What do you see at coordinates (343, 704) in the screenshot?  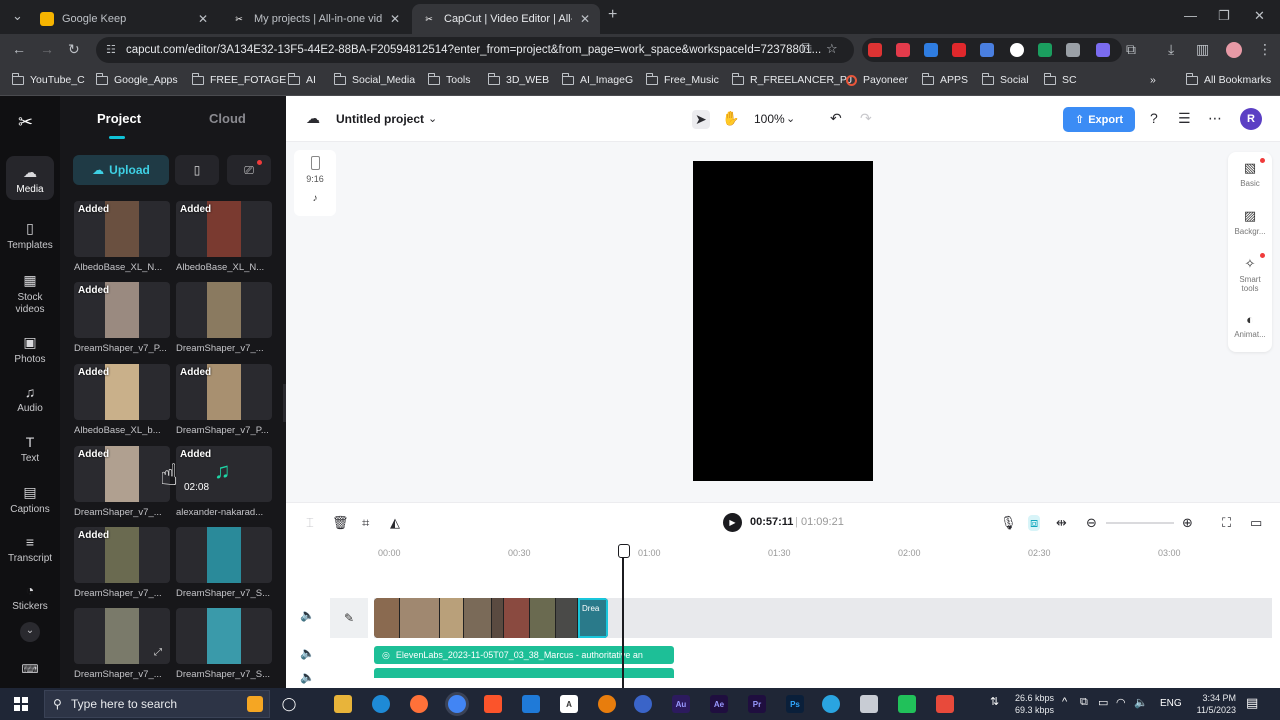 I see `file-explorer-icon` at bounding box center [343, 704].